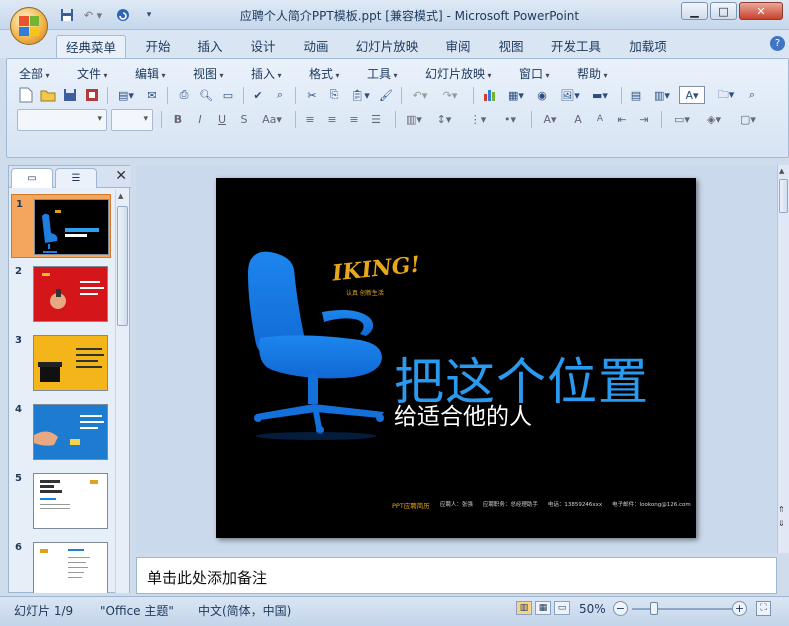 Image resolution: width=789 pixels, height=626 pixels. I want to click on new-slide-icon: ▤, so click(636, 95).